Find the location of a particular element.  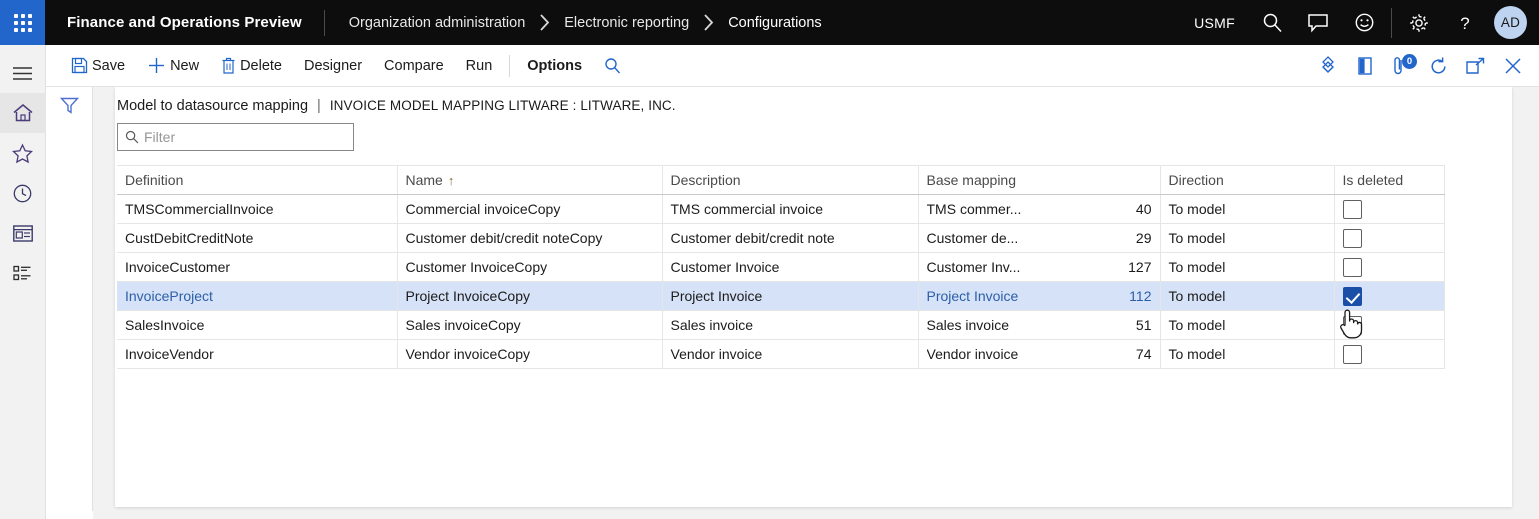

chevron-right-icon is located at coordinates (544, 22).